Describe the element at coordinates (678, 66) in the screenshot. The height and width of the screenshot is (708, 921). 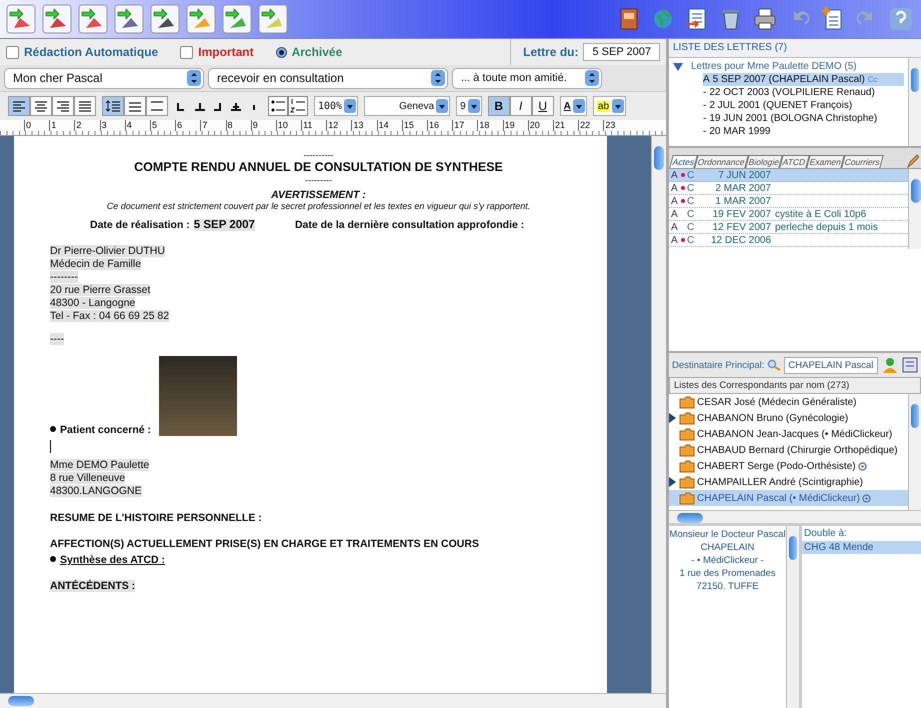
I see `disclosure-triangle-icon` at that location.